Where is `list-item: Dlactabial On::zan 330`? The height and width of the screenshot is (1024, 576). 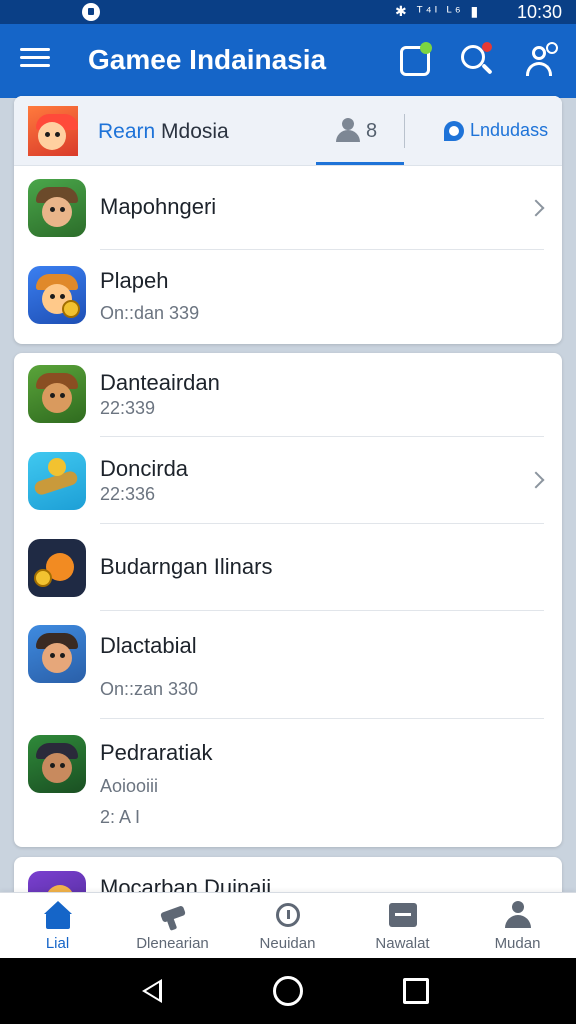
list-item: Dlactabial On::zan 330 is located at coordinates (288, 665).